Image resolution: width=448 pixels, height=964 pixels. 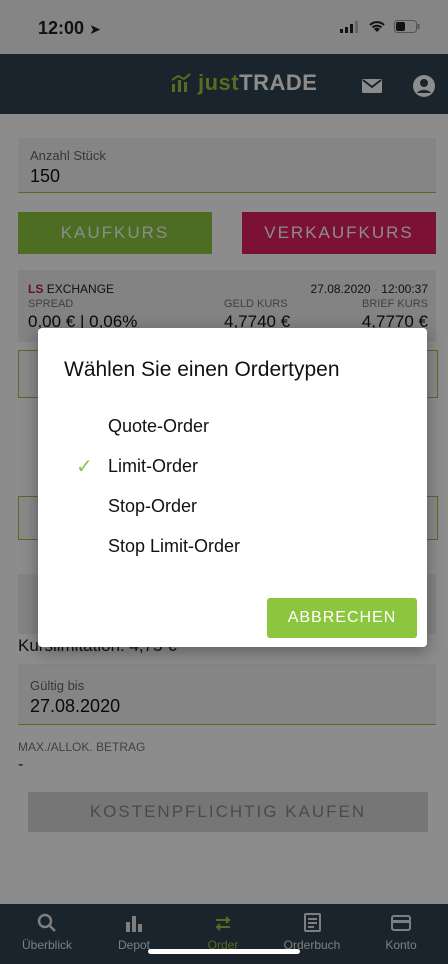 I want to click on option-limit-order: Limit-Order, so click(x=153, y=466).